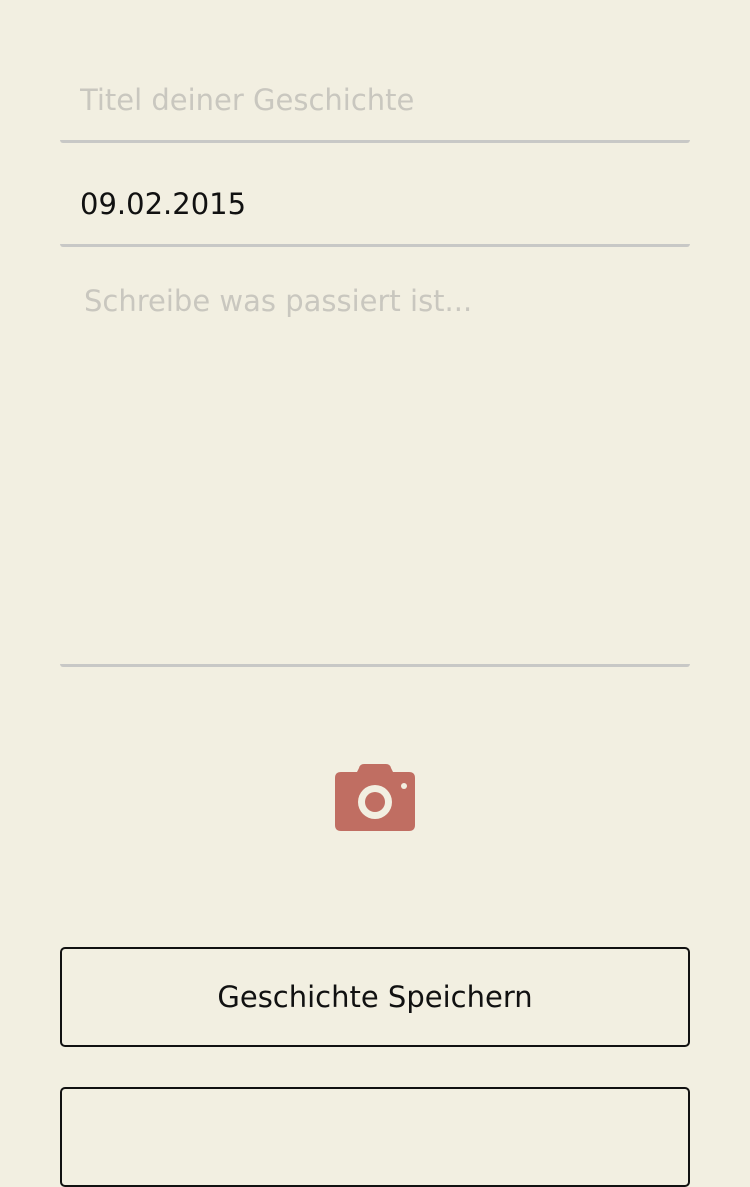  I want to click on title-input, so click(375, 101).